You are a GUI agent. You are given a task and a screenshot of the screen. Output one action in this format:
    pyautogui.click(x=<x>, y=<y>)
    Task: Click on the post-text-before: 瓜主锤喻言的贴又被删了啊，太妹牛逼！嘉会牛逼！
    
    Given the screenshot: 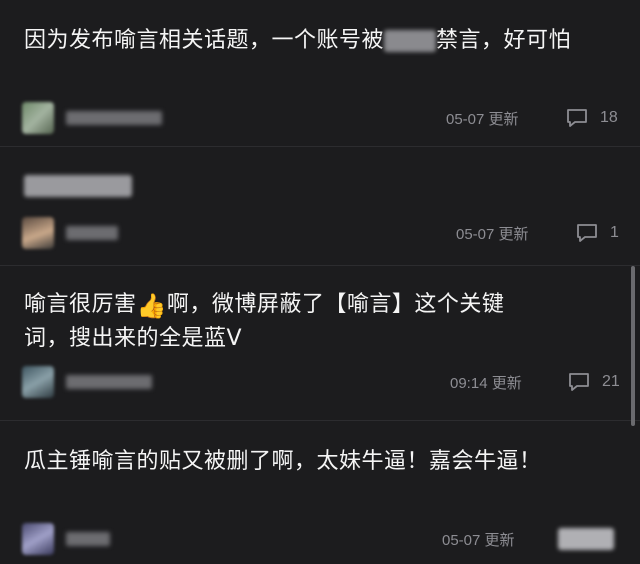 What is the action you would take?
    pyautogui.click(x=283, y=461)
    